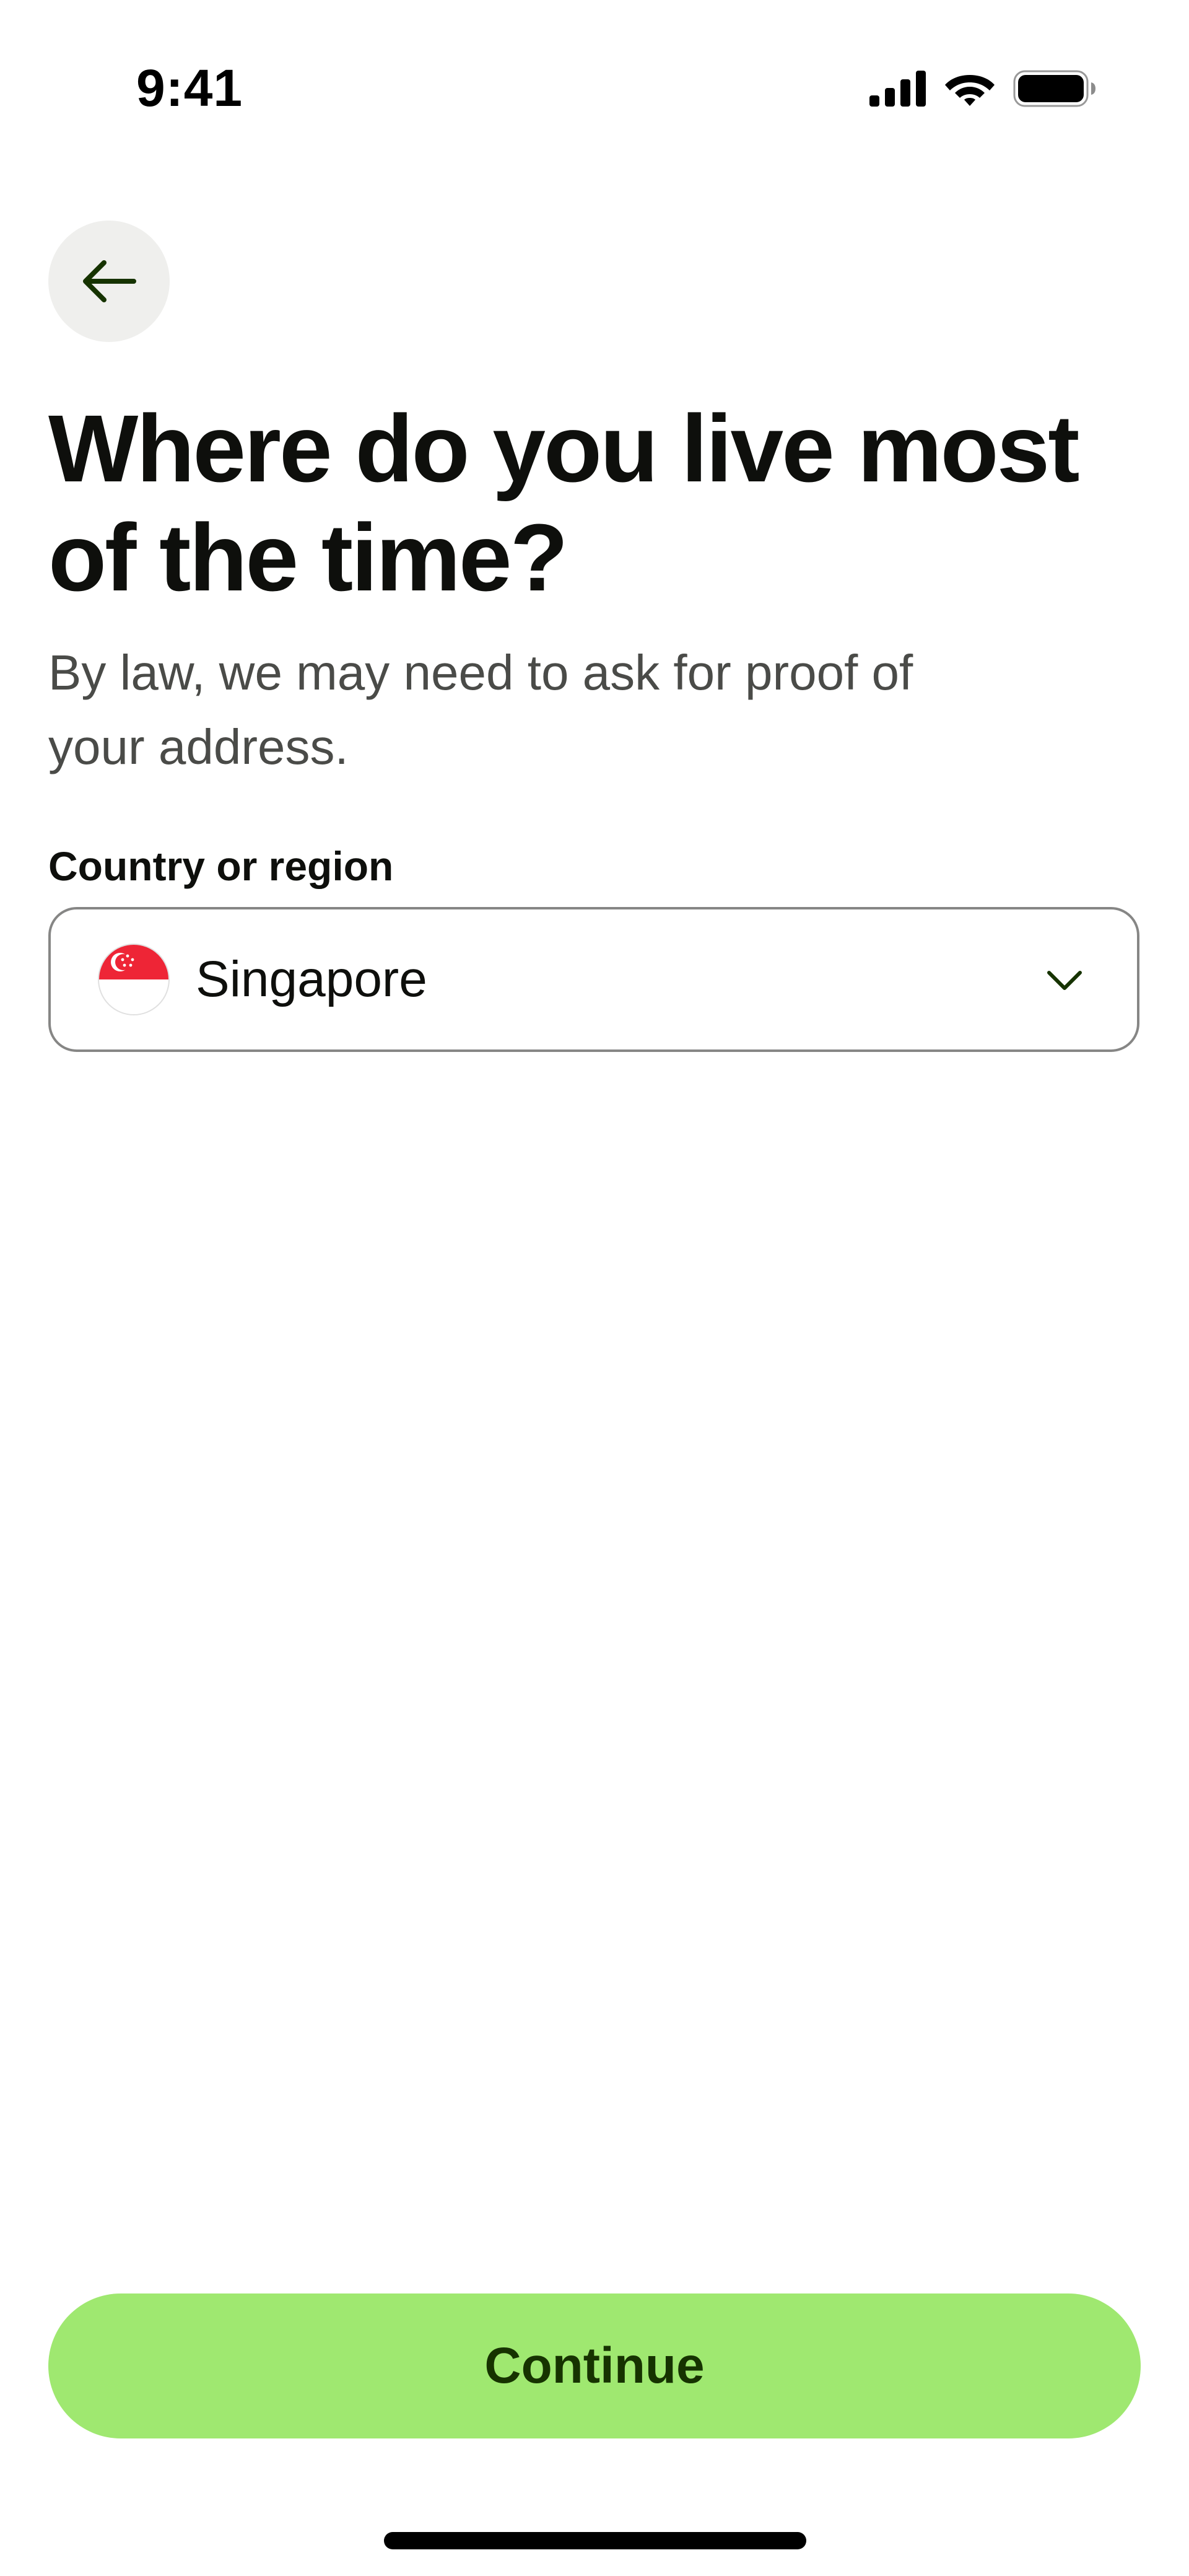 This screenshot has height=2576, width=1189. I want to click on wifi-icon, so click(970, 90).